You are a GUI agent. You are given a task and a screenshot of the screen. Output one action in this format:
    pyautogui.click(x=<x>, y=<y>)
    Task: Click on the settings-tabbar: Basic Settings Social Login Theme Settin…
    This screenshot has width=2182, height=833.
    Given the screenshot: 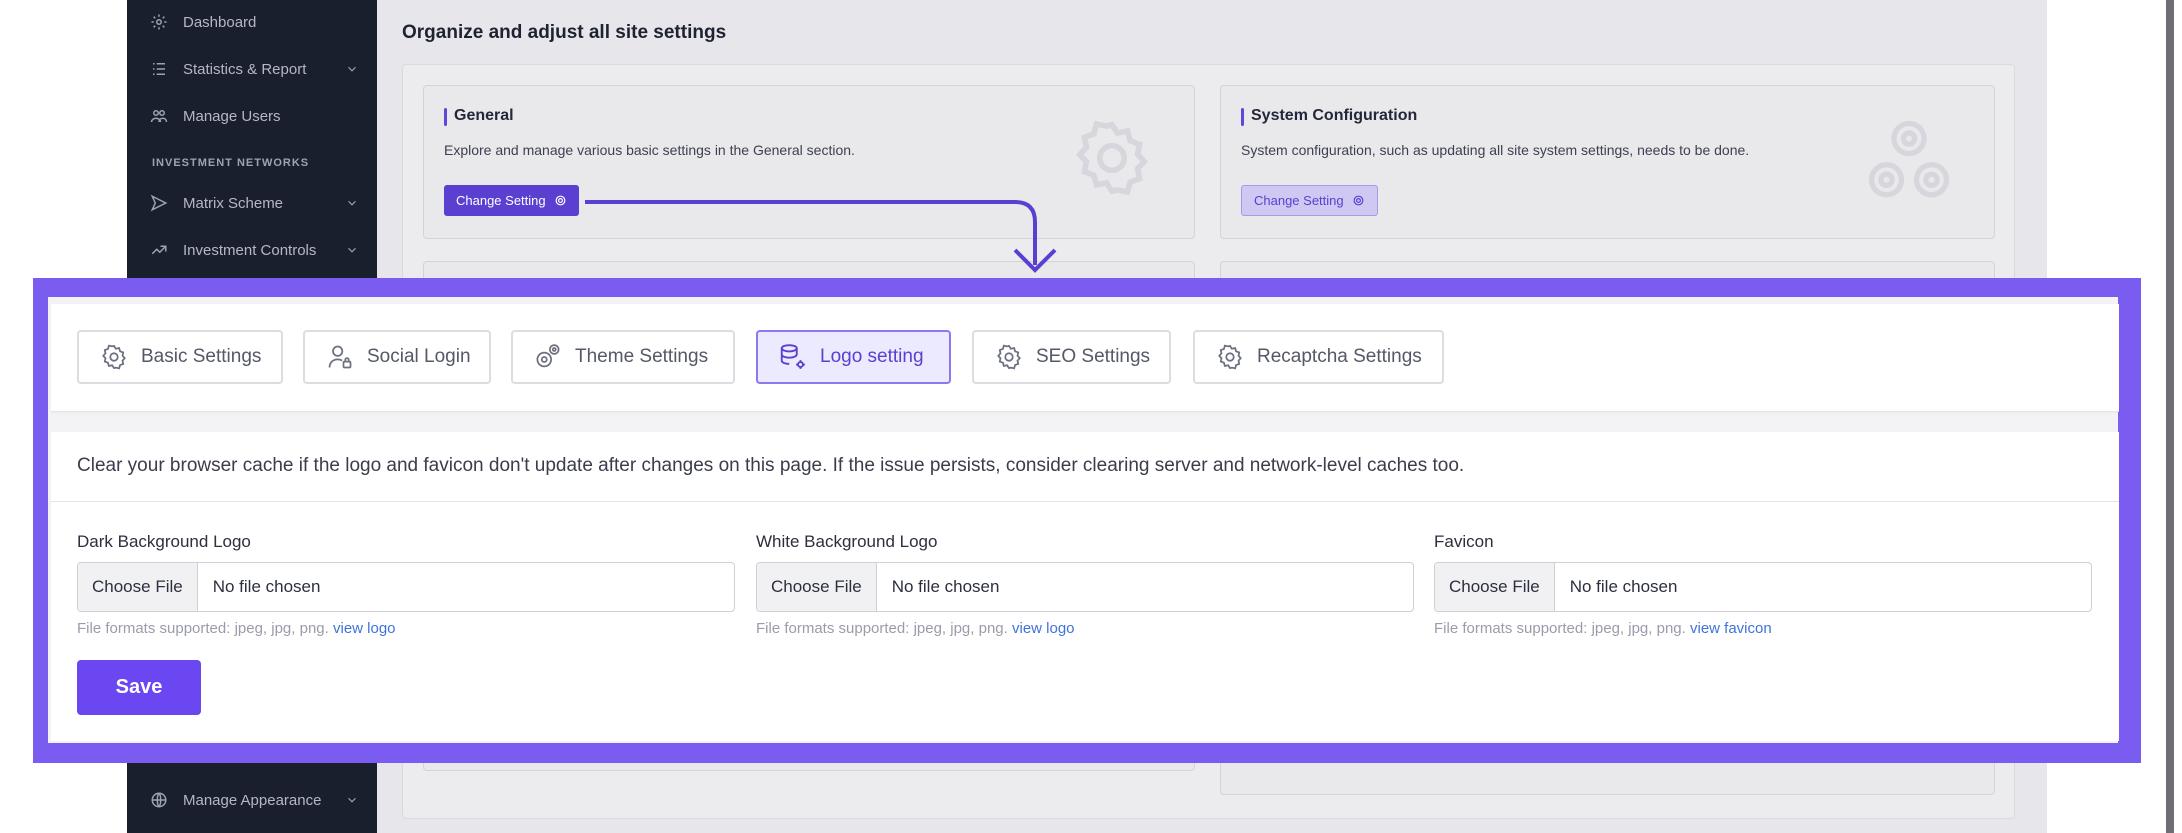 What is the action you would take?
    pyautogui.click(x=1085, y=358)
    